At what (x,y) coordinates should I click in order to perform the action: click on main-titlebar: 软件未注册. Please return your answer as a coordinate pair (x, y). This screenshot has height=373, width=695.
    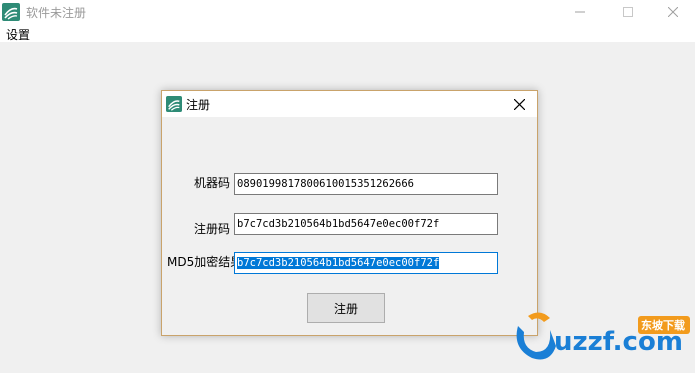
    Looking at the image, I should click on (347, 12).